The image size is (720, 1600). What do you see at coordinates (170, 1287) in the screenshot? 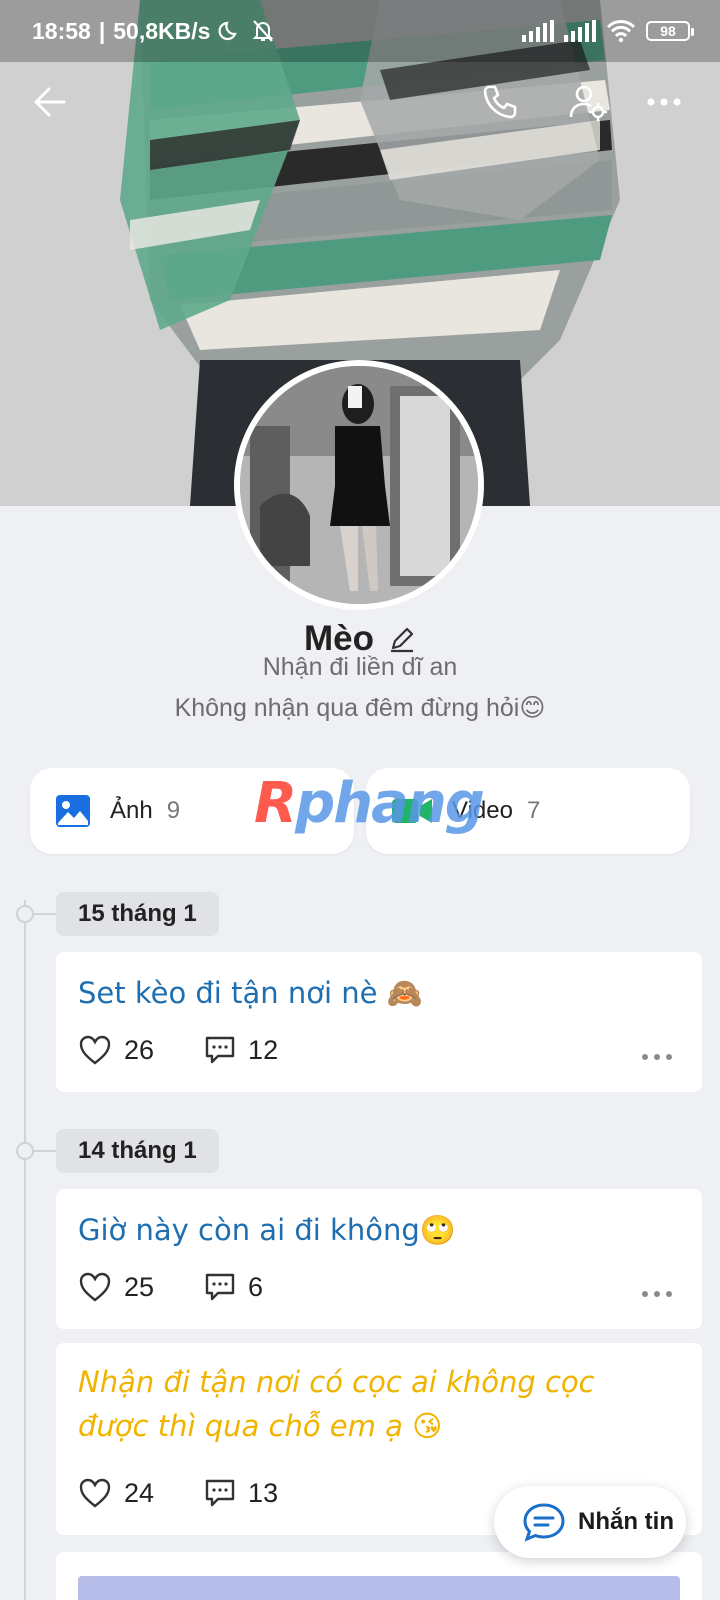
I see `post-actions: 25 6` at bounding box center [170, 1287].